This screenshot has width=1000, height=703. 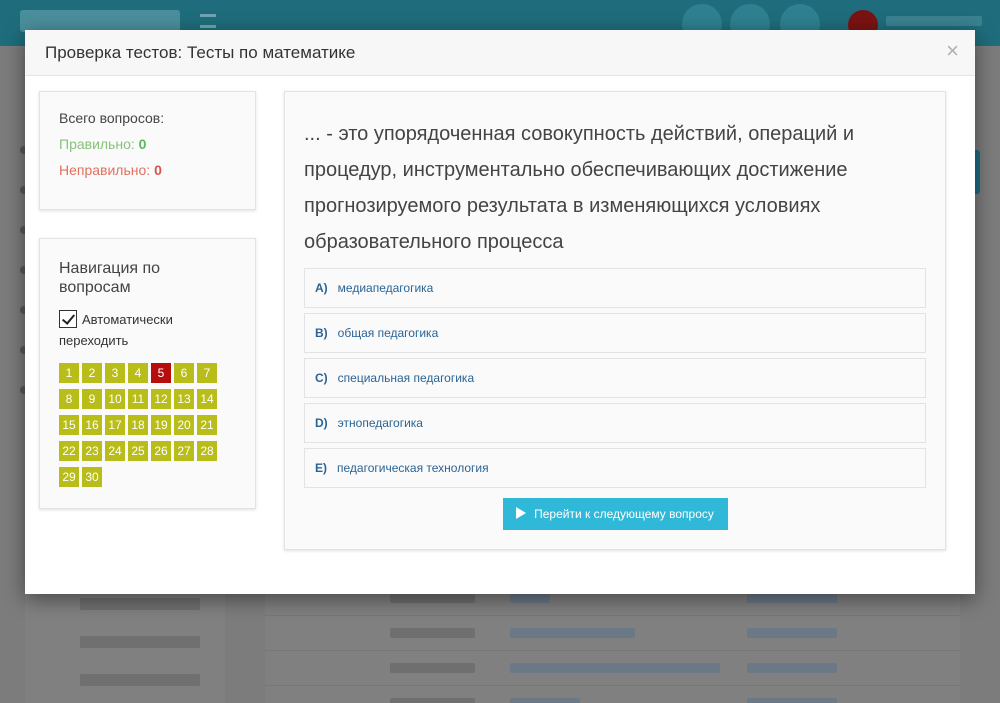 What do you see at coordinates (207, 373) in the screenshot?
I see `question-nav-button: 7` at bounding box center [207, 373].